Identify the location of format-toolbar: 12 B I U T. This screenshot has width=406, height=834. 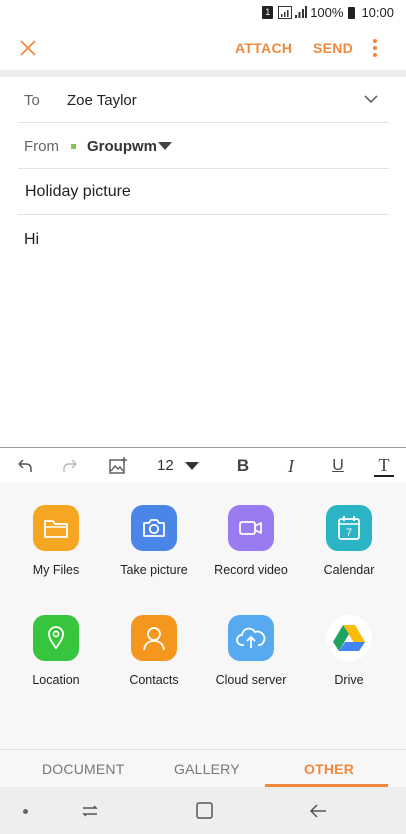
(203, 465).